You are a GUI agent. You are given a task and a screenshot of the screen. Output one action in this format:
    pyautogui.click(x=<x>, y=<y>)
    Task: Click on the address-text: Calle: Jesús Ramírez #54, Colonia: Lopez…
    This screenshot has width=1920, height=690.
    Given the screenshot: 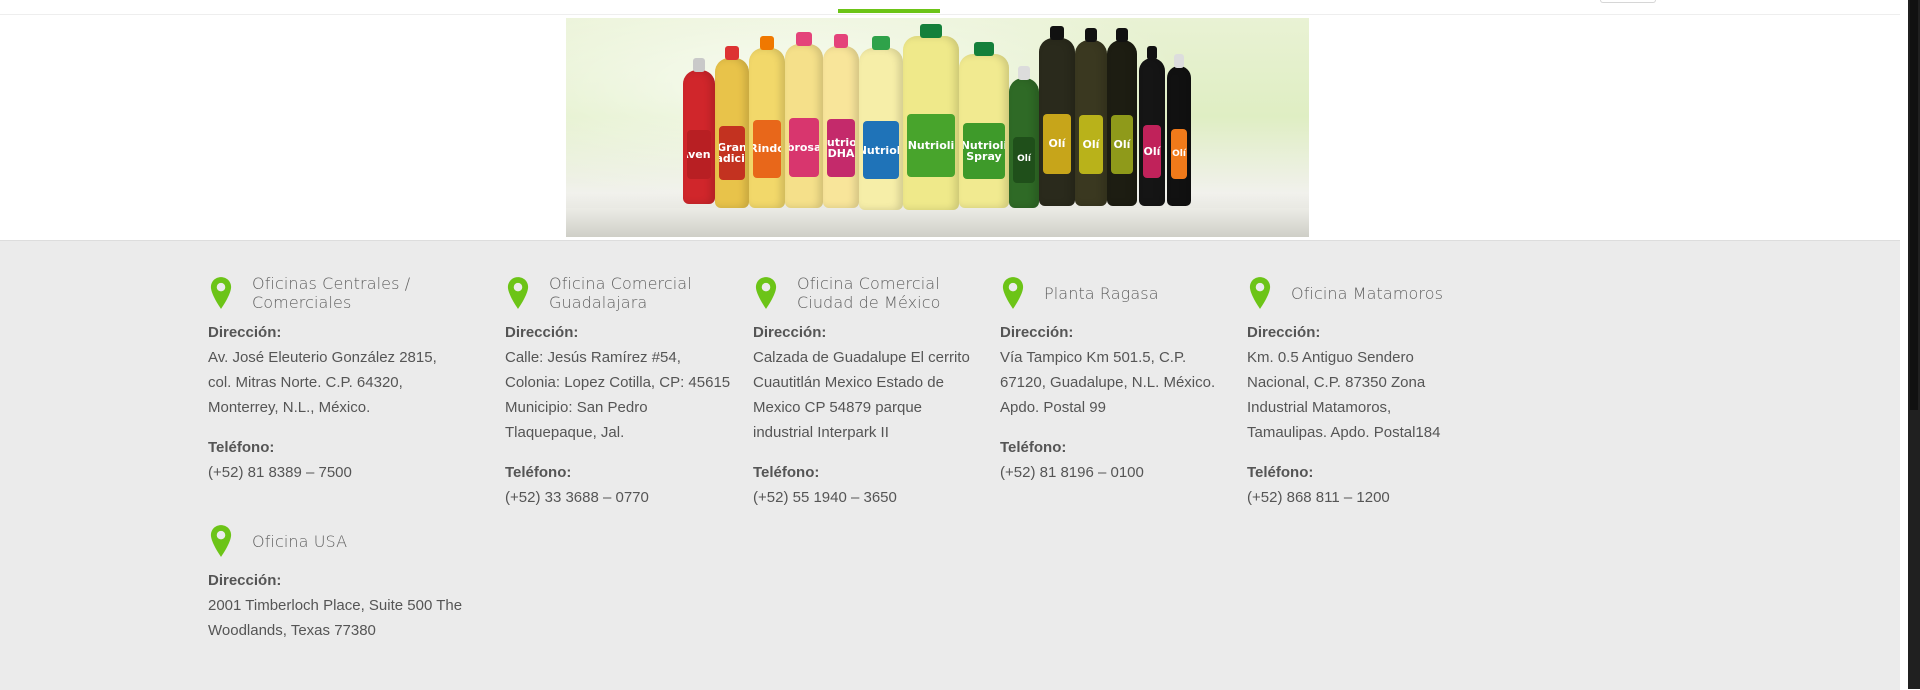 What is the action you would take?
    pyautogui.click(x=618, y=395)
    